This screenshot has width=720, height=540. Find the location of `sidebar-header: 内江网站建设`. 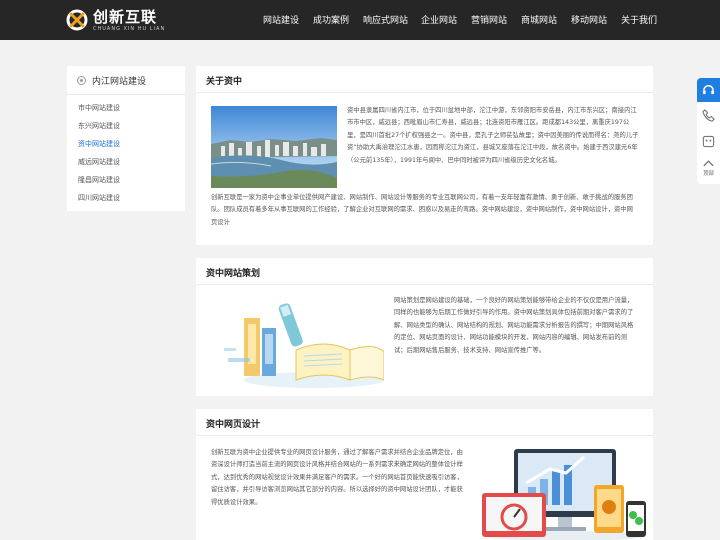

sidebar-header: 内江网站建设 is located at coordinates (126, 80).